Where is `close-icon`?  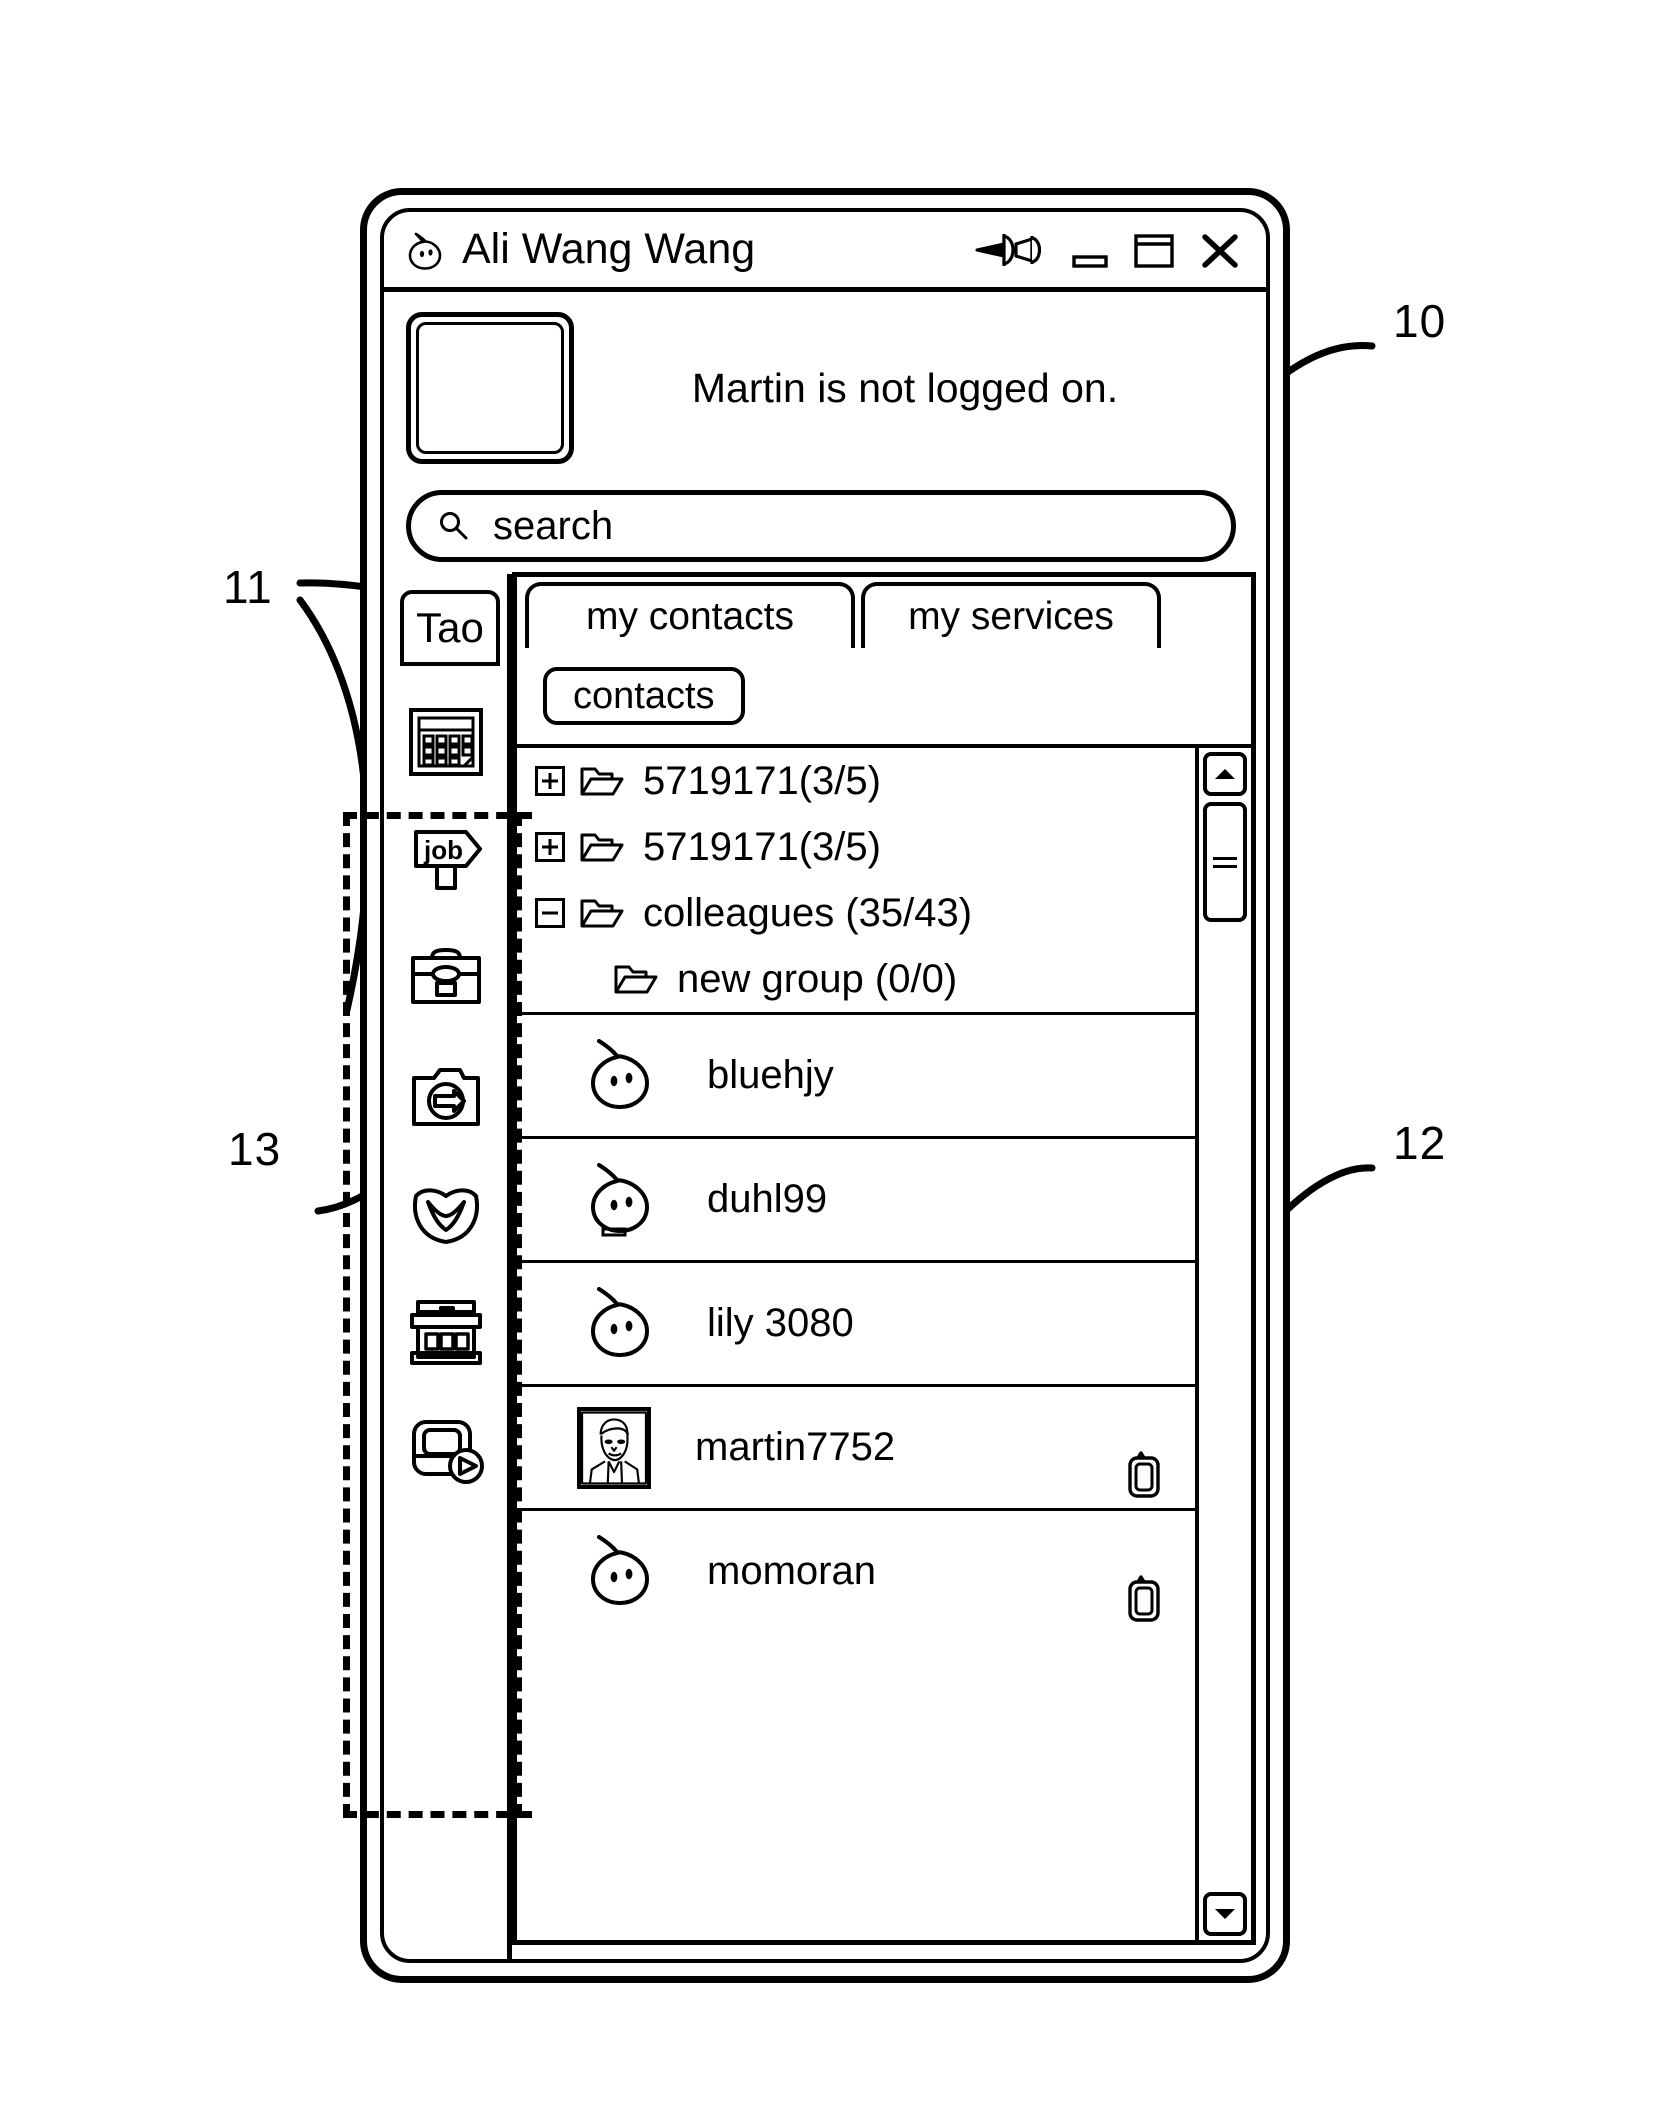
close-icon is located at coordinates (1220, 250).